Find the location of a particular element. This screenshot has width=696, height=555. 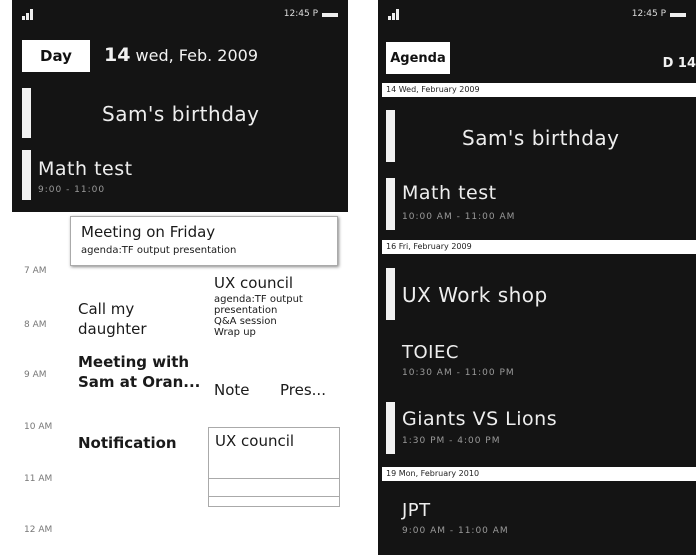

date-text: wed, Feb. 2009 is located at coordinates (197, 55).